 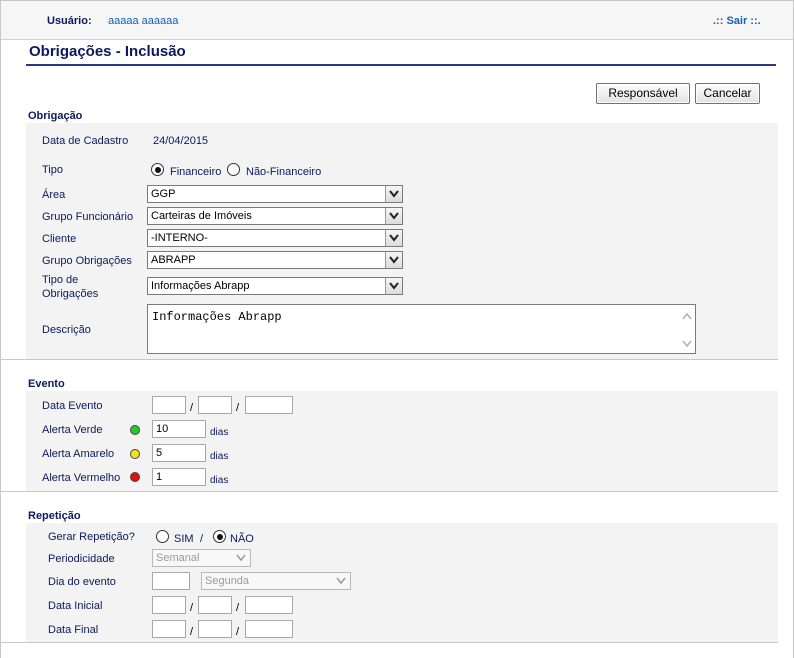 I want to click on responsible-button: Responsável, so click(x=643, y=93).